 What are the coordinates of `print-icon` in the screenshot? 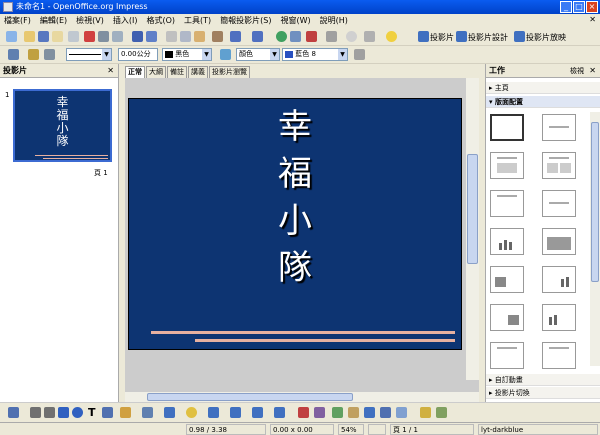 It's located at (103, 36).